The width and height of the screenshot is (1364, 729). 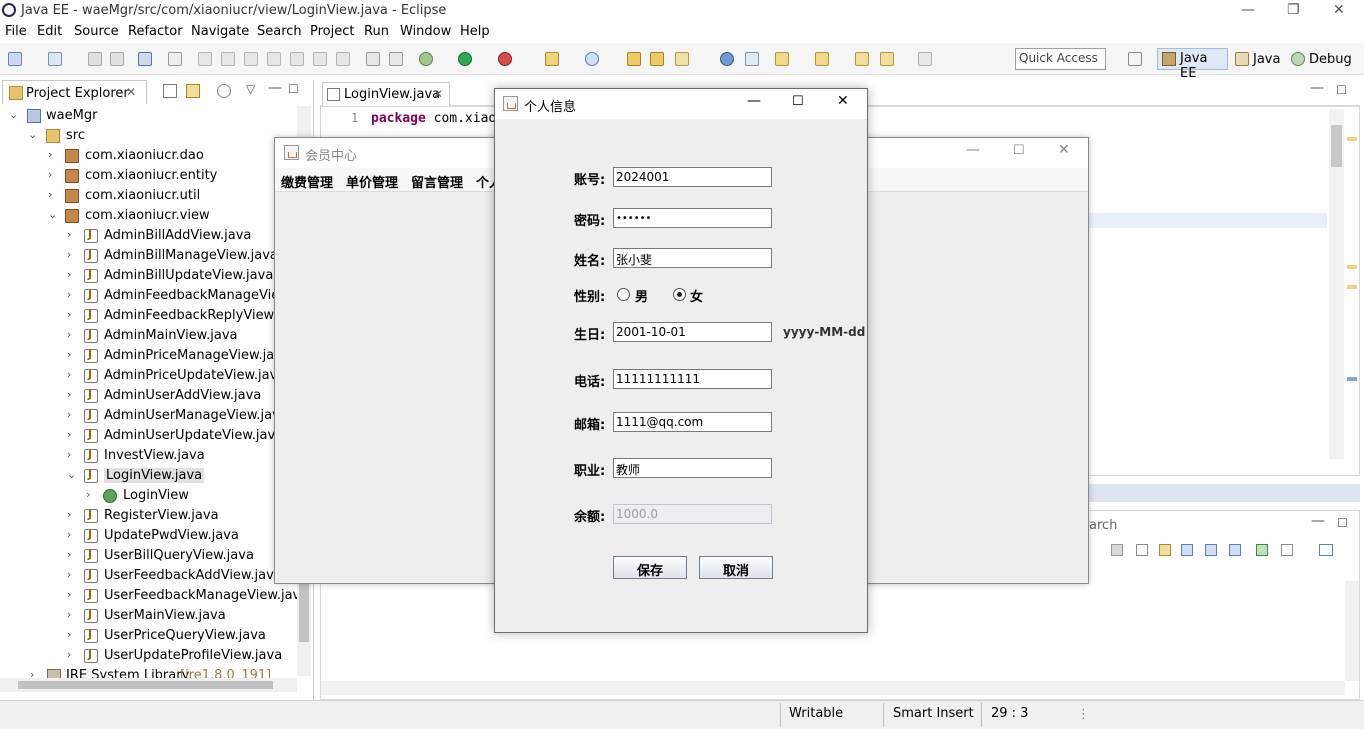 What do you see at coordinates (437, 181) in the screenshot?
I see `menu-message-management: 留言管理` at bounding box center [437, 181].